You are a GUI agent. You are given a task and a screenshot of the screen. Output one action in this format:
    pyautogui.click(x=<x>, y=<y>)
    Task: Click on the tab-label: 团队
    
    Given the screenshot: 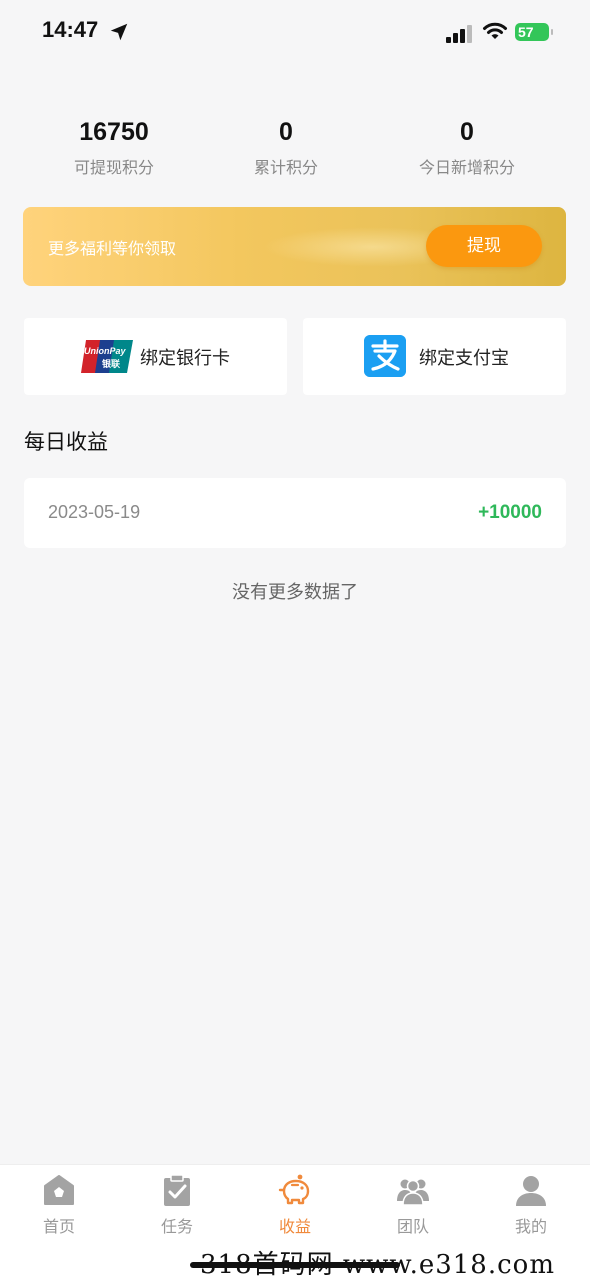 What is the action you would take?
    pyautogui.click(x=412, y=1226)
    